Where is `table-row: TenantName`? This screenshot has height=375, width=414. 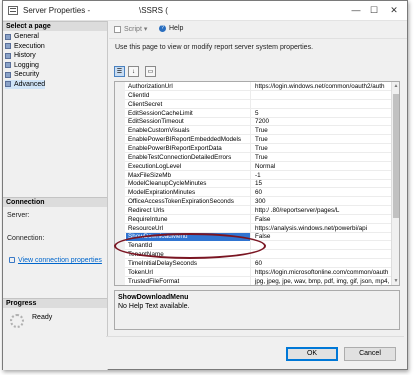 table-row: TenantName is located at coordinates (253, 255).